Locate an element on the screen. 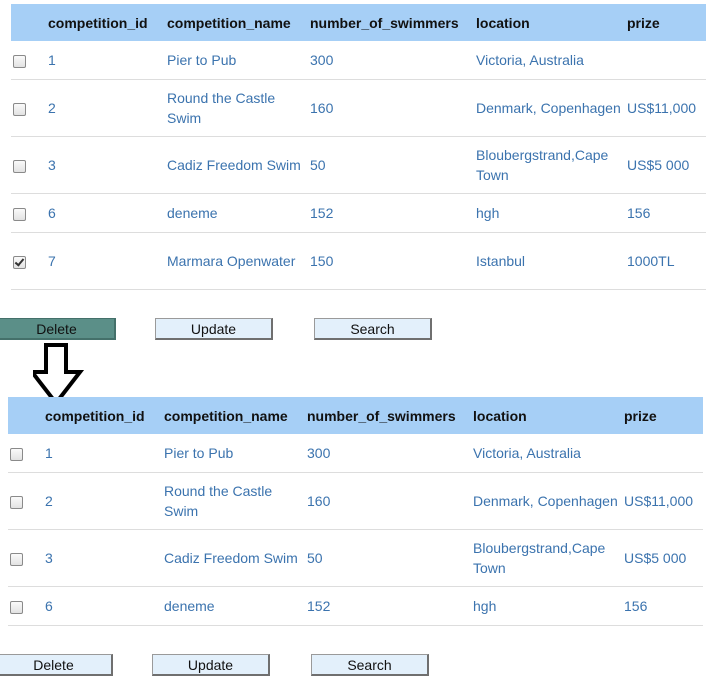 The width and height of the screenshot is (715, 687). prize-cell: 1000TL is located at coordinates (663, 261).